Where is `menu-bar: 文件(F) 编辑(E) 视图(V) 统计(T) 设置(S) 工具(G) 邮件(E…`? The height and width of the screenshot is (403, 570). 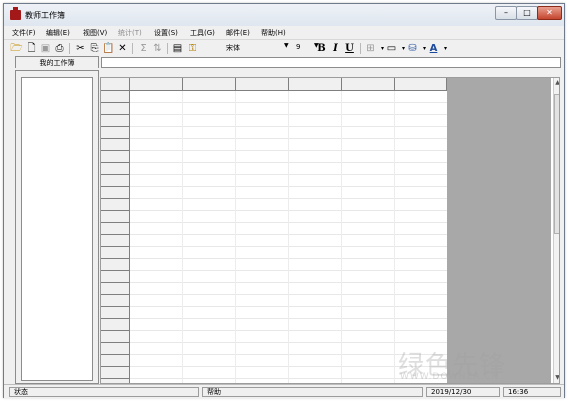 menu-bar: 文件(F) 编辑(E) 视图(V) 统计(T) 设置(S) 工具(G) 邮件(E… is located at coordinates (284, 32).